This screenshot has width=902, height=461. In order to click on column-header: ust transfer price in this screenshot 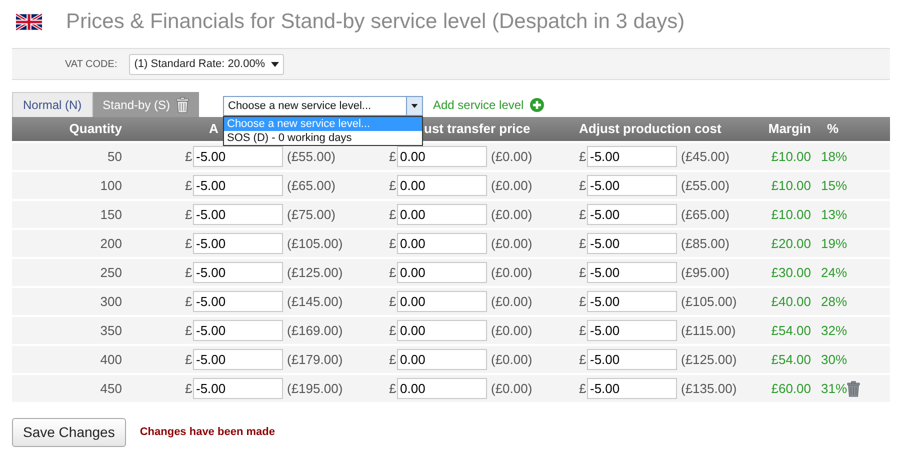, I will do `click(477, 129)`.